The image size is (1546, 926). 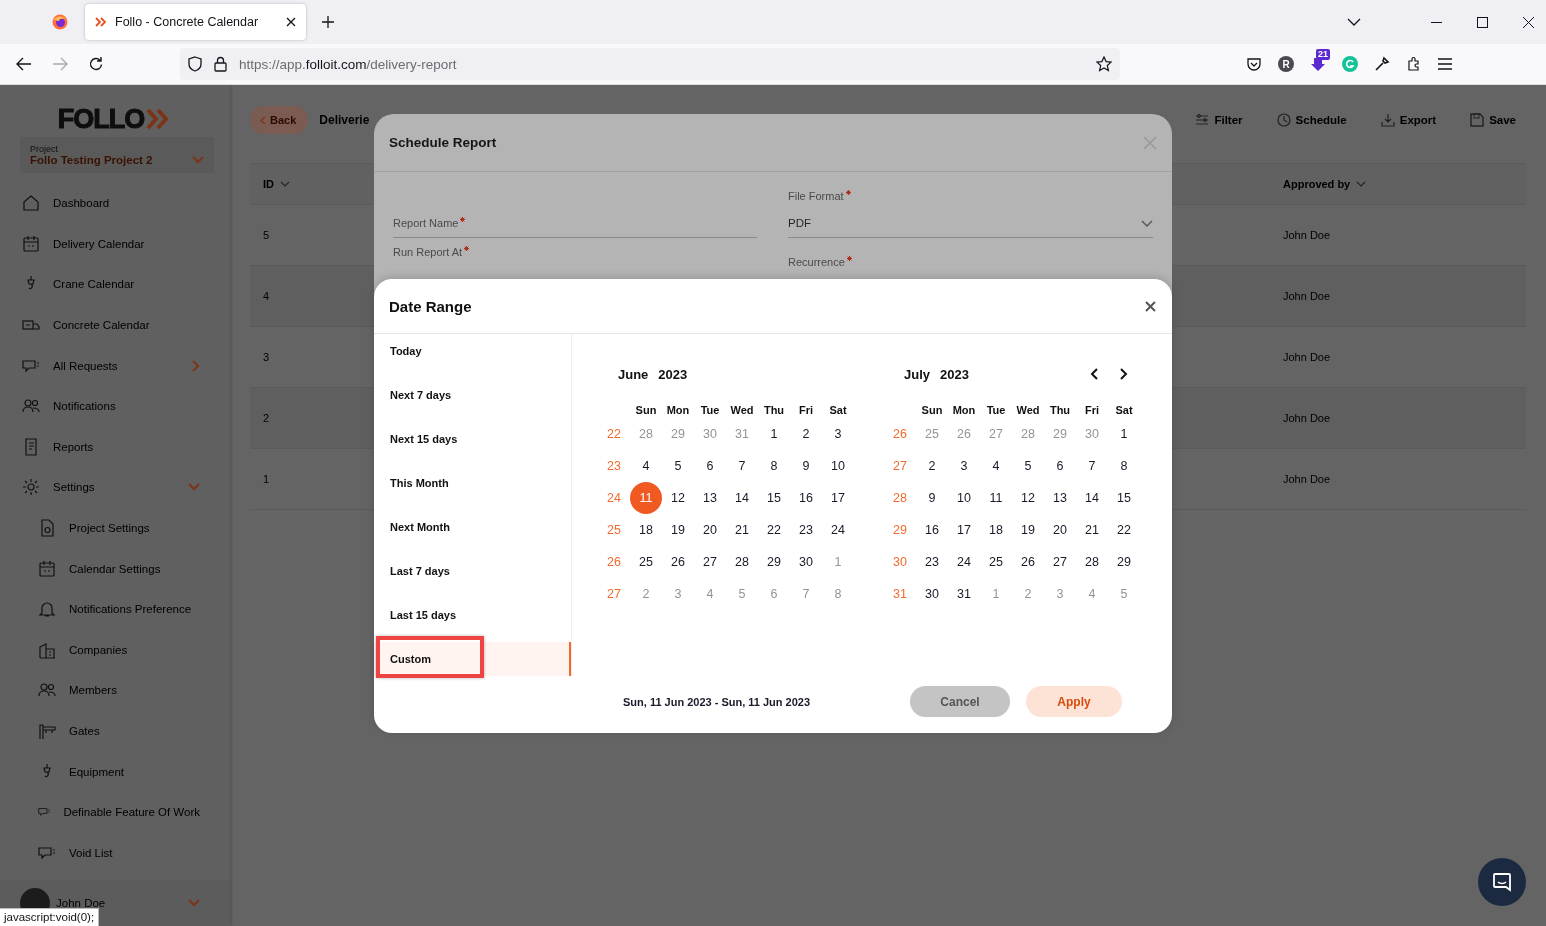 I want to click on preset-option: Last 7 days, so click(x=472, y=571).